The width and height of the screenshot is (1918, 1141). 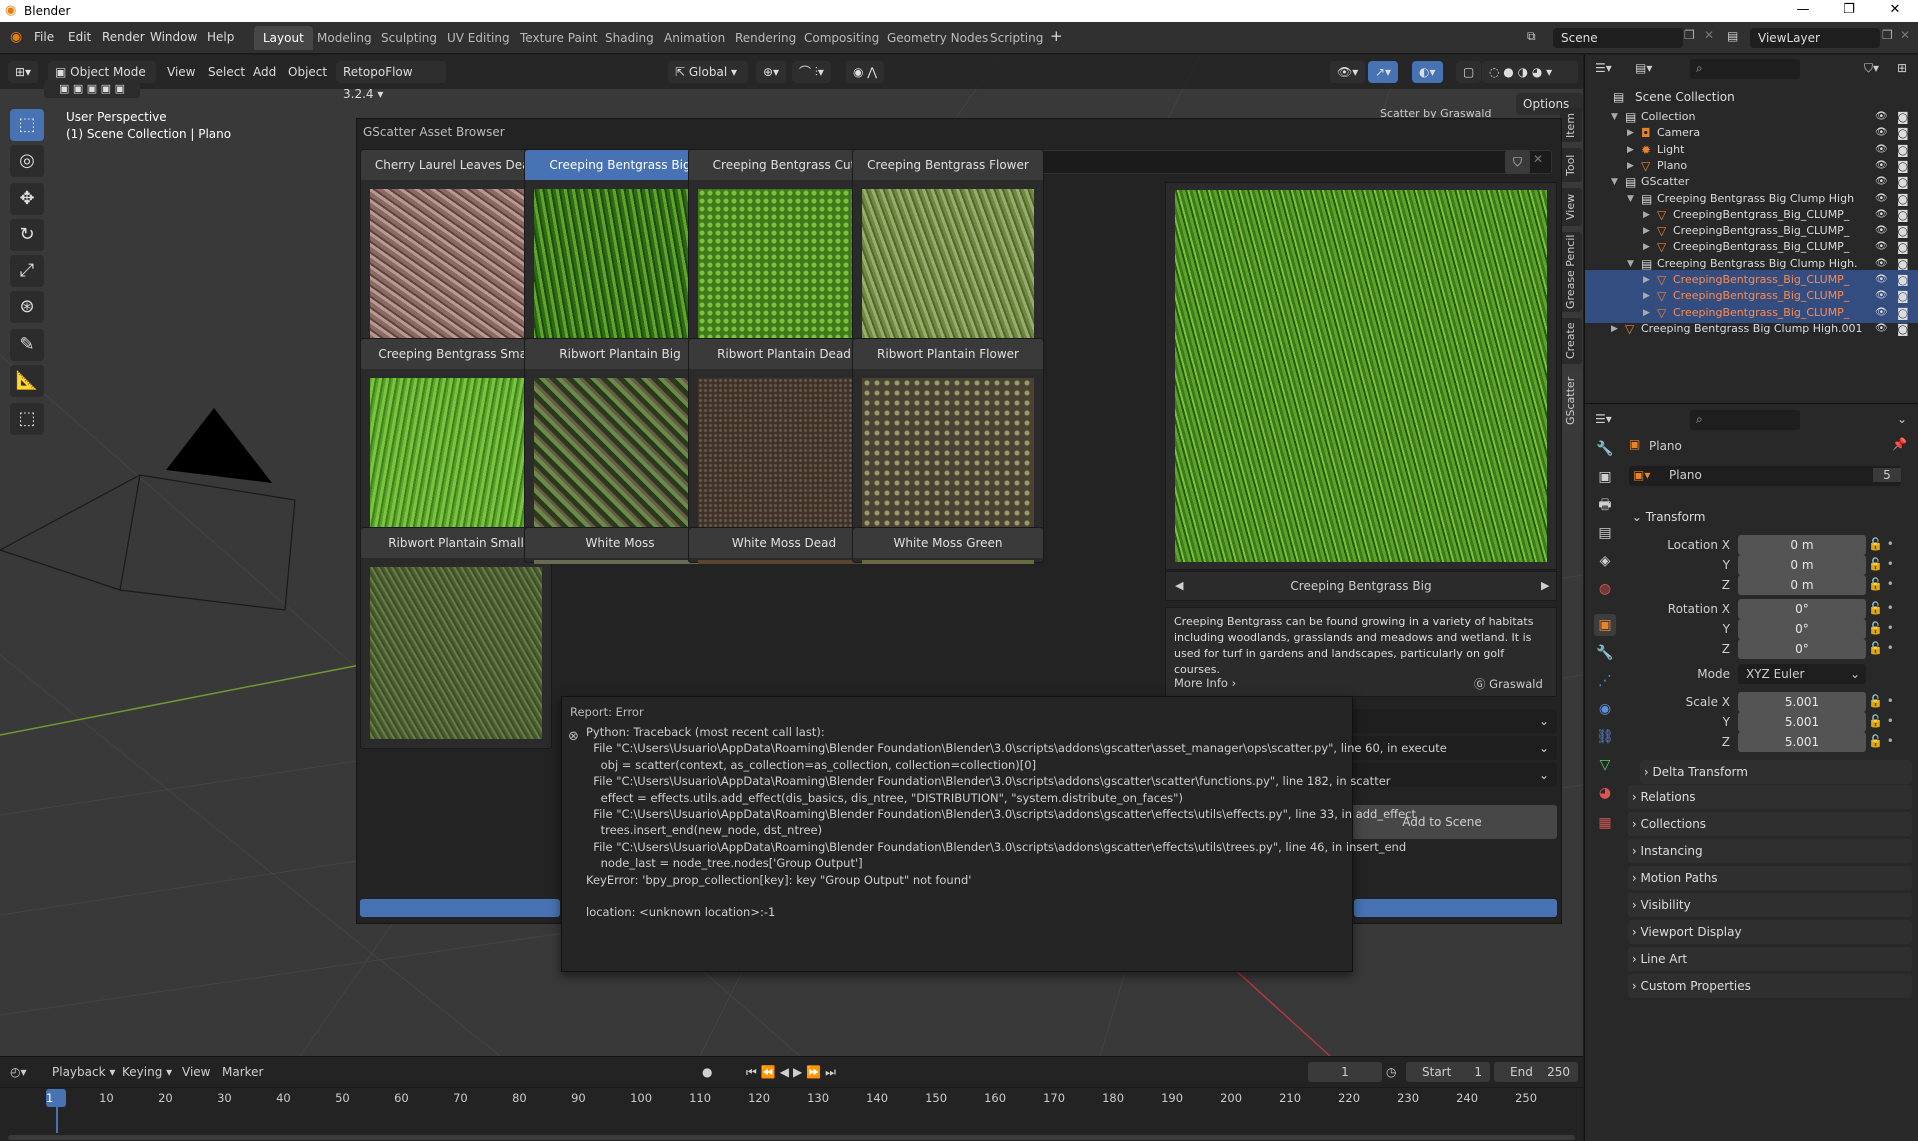 I want to click on tab-scripting: Scripting, so click(x=1016, y=38).